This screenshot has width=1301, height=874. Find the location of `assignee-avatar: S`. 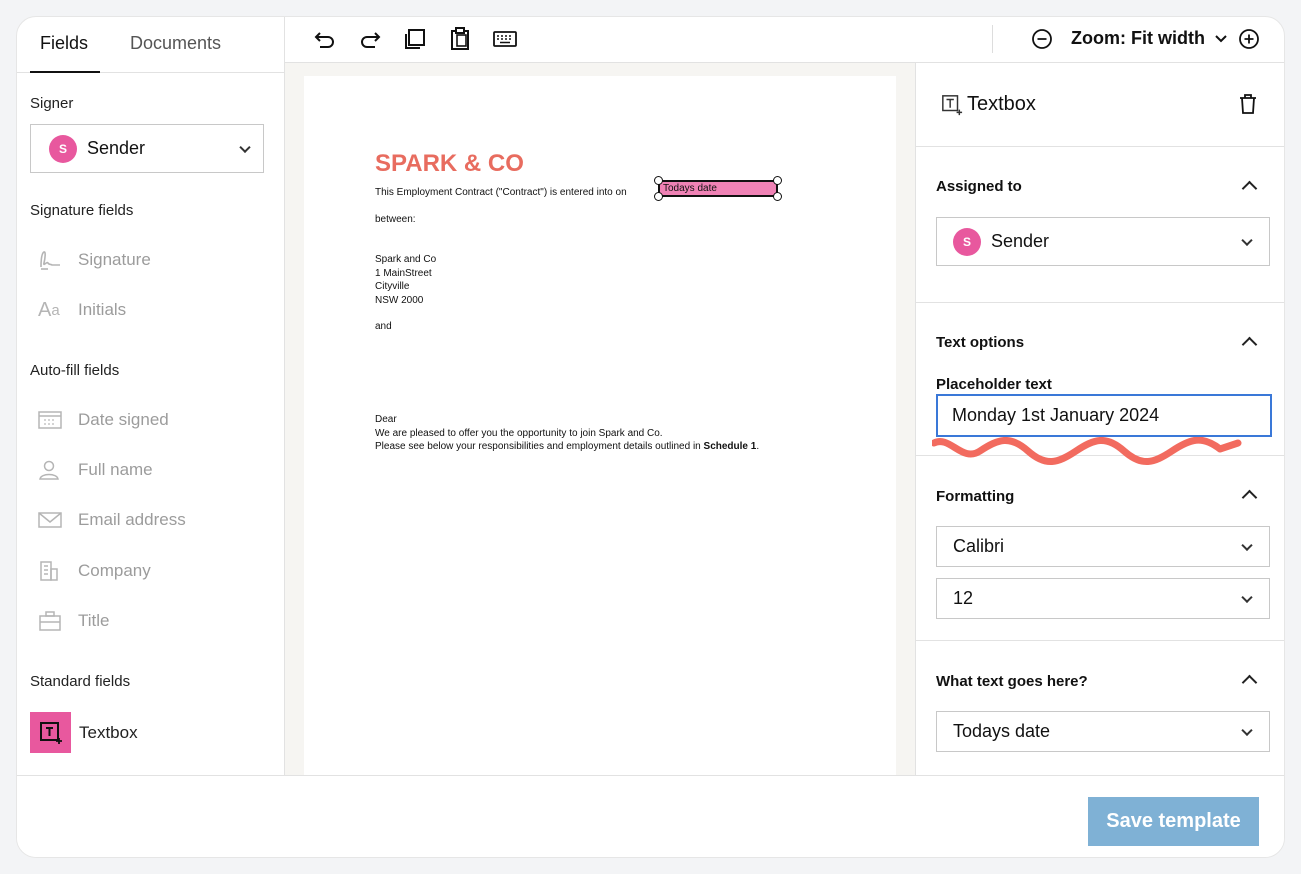

assignee-avatar: S is located at coordinates (967, 241).